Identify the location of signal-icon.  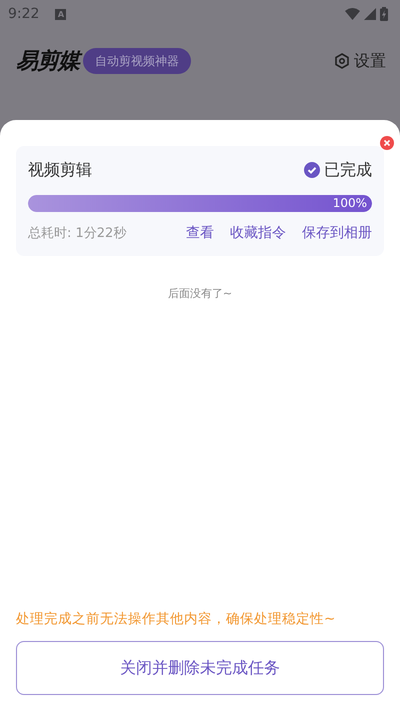
(370, 14).